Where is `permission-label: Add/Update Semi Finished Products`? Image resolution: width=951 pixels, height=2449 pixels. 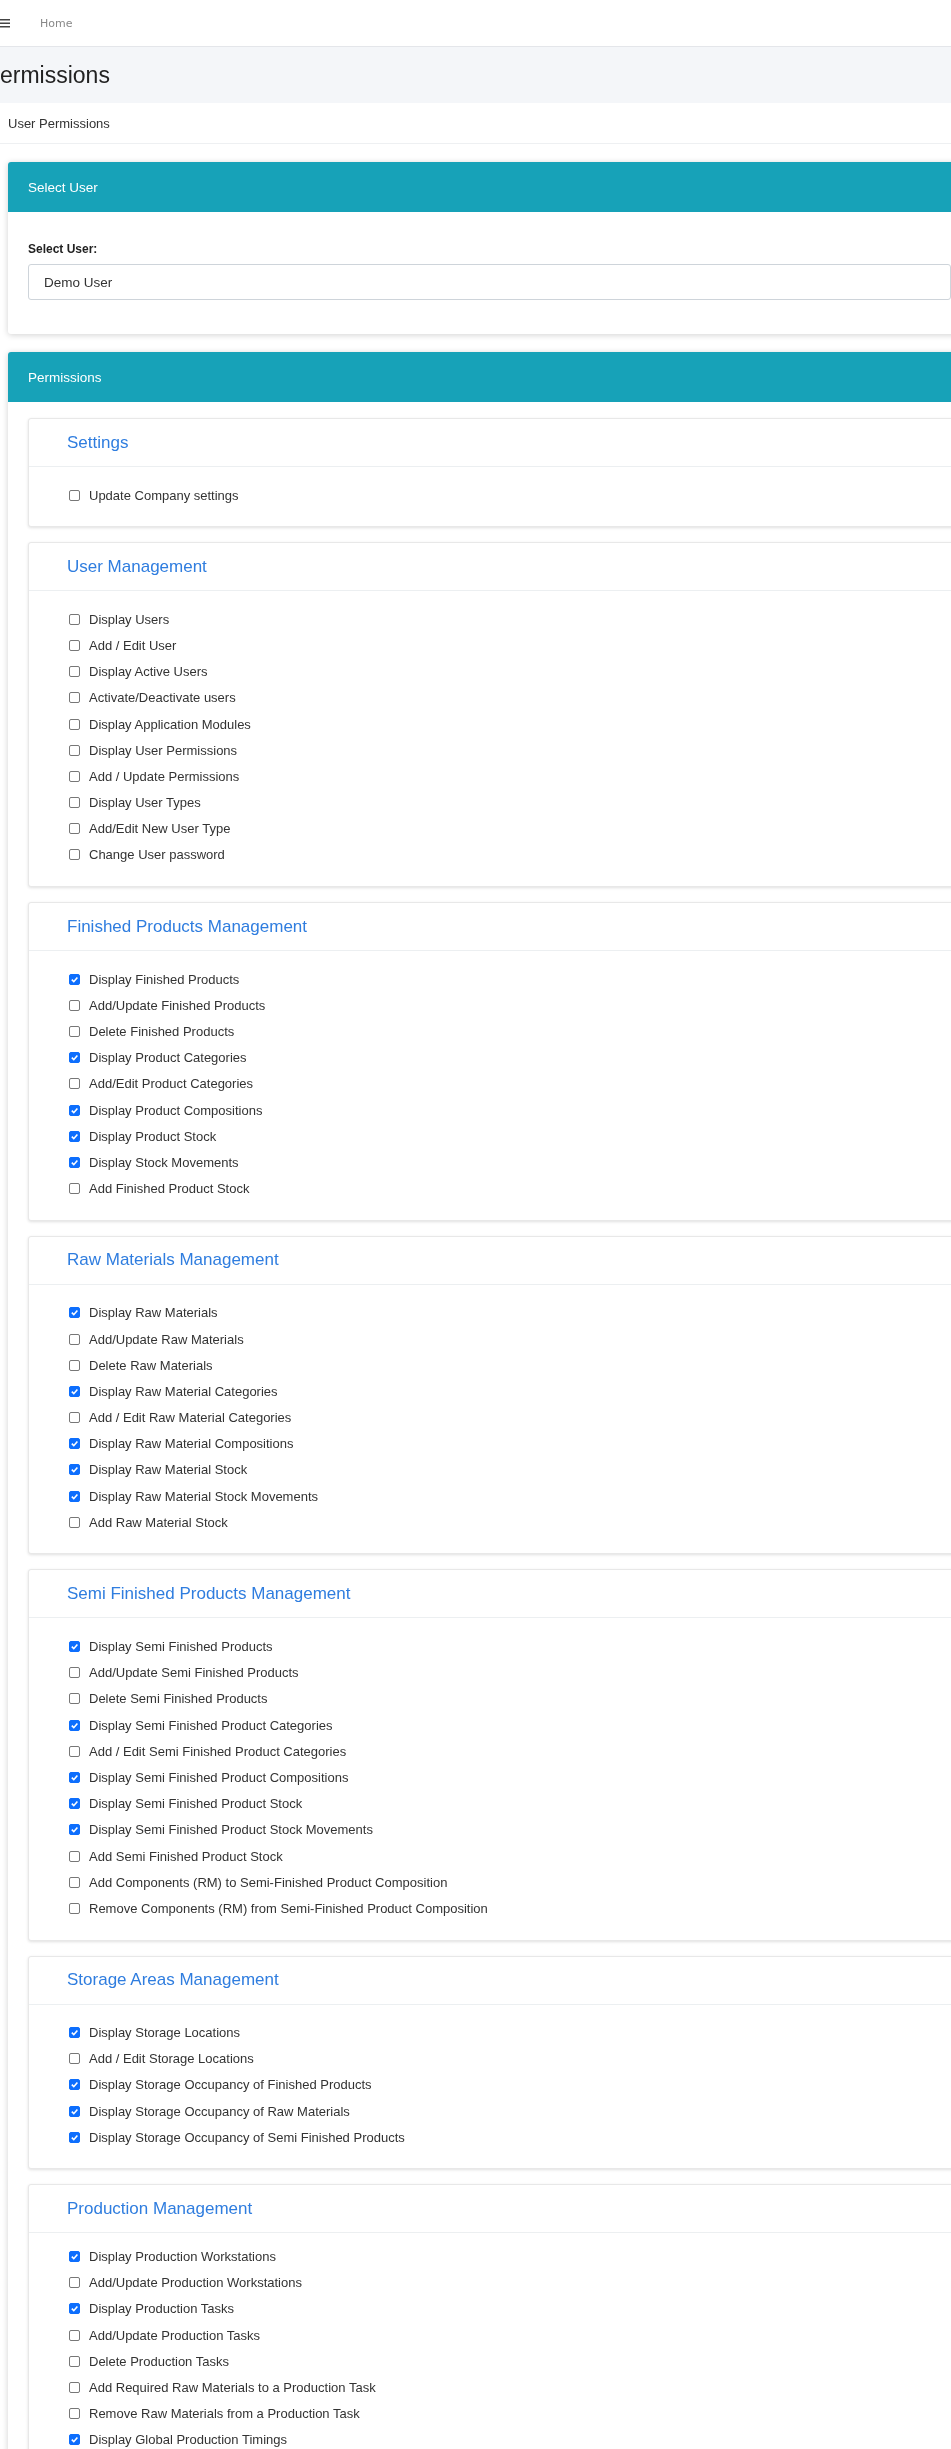 permission-label: Add/Update Semi Finished Products is located at coordinates (194, 1673).